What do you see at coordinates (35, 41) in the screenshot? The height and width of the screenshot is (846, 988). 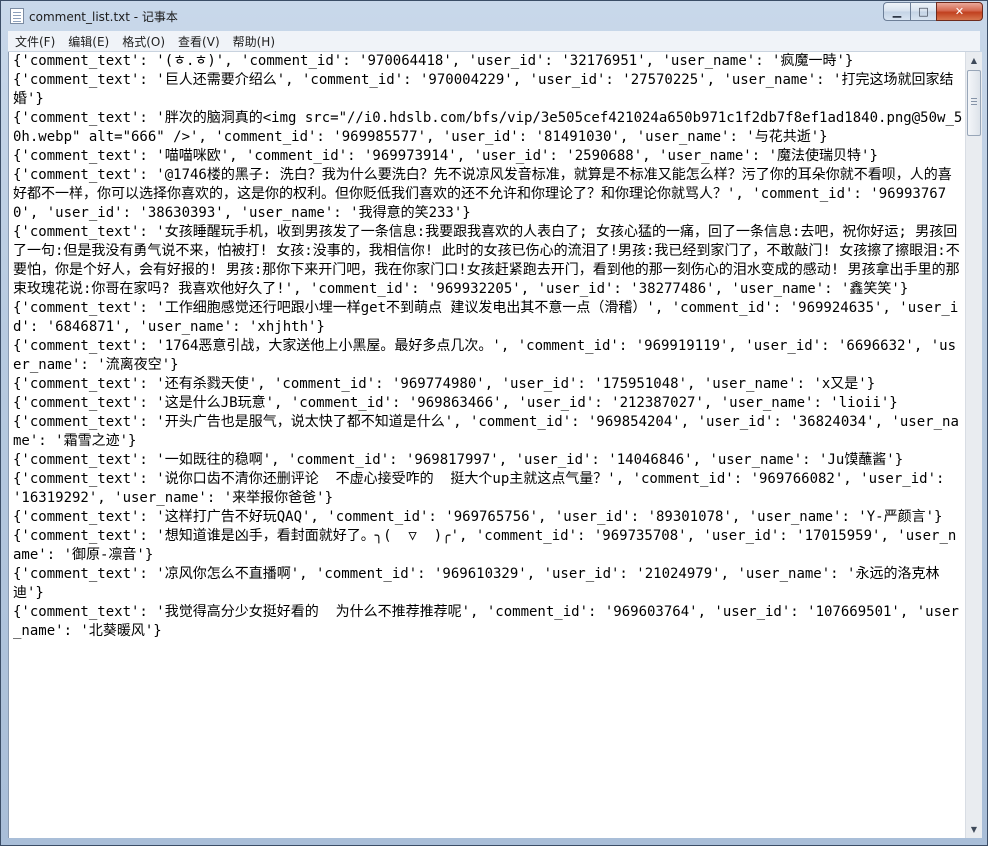 I see `menu-file: 文件(F)` at bounding box center [35, 41].